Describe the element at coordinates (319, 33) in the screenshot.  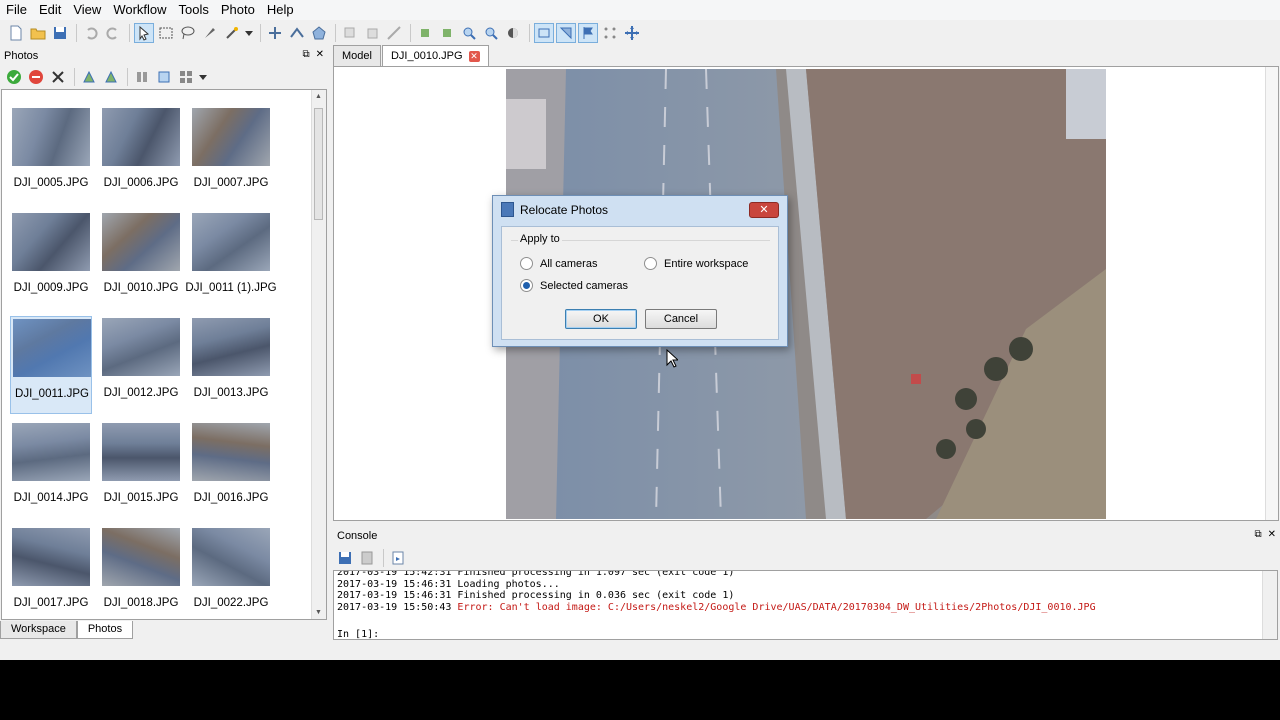
I see `draw-polygon-icon` at that location.